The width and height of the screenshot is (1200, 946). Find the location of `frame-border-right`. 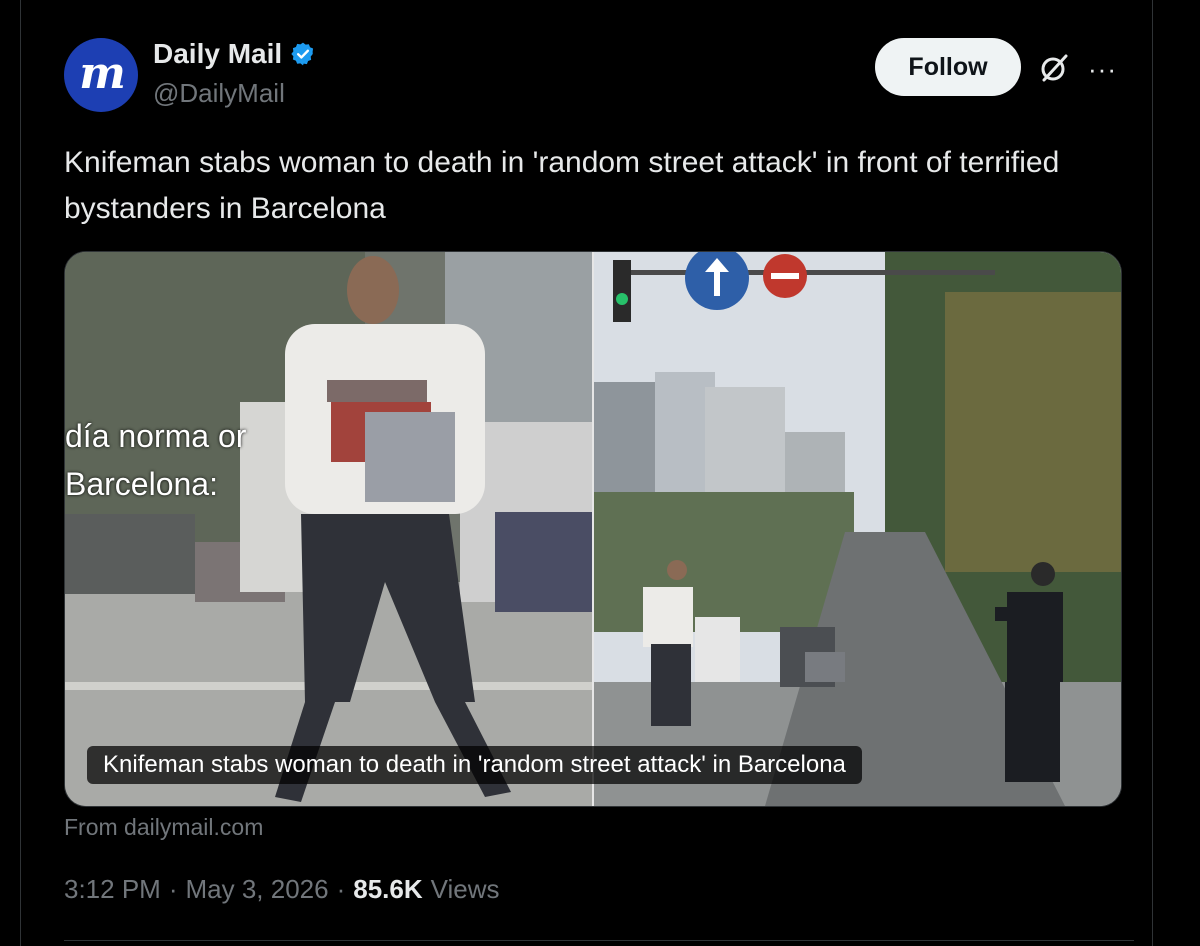

frame-border-right is located at coordinates (1152, 473).